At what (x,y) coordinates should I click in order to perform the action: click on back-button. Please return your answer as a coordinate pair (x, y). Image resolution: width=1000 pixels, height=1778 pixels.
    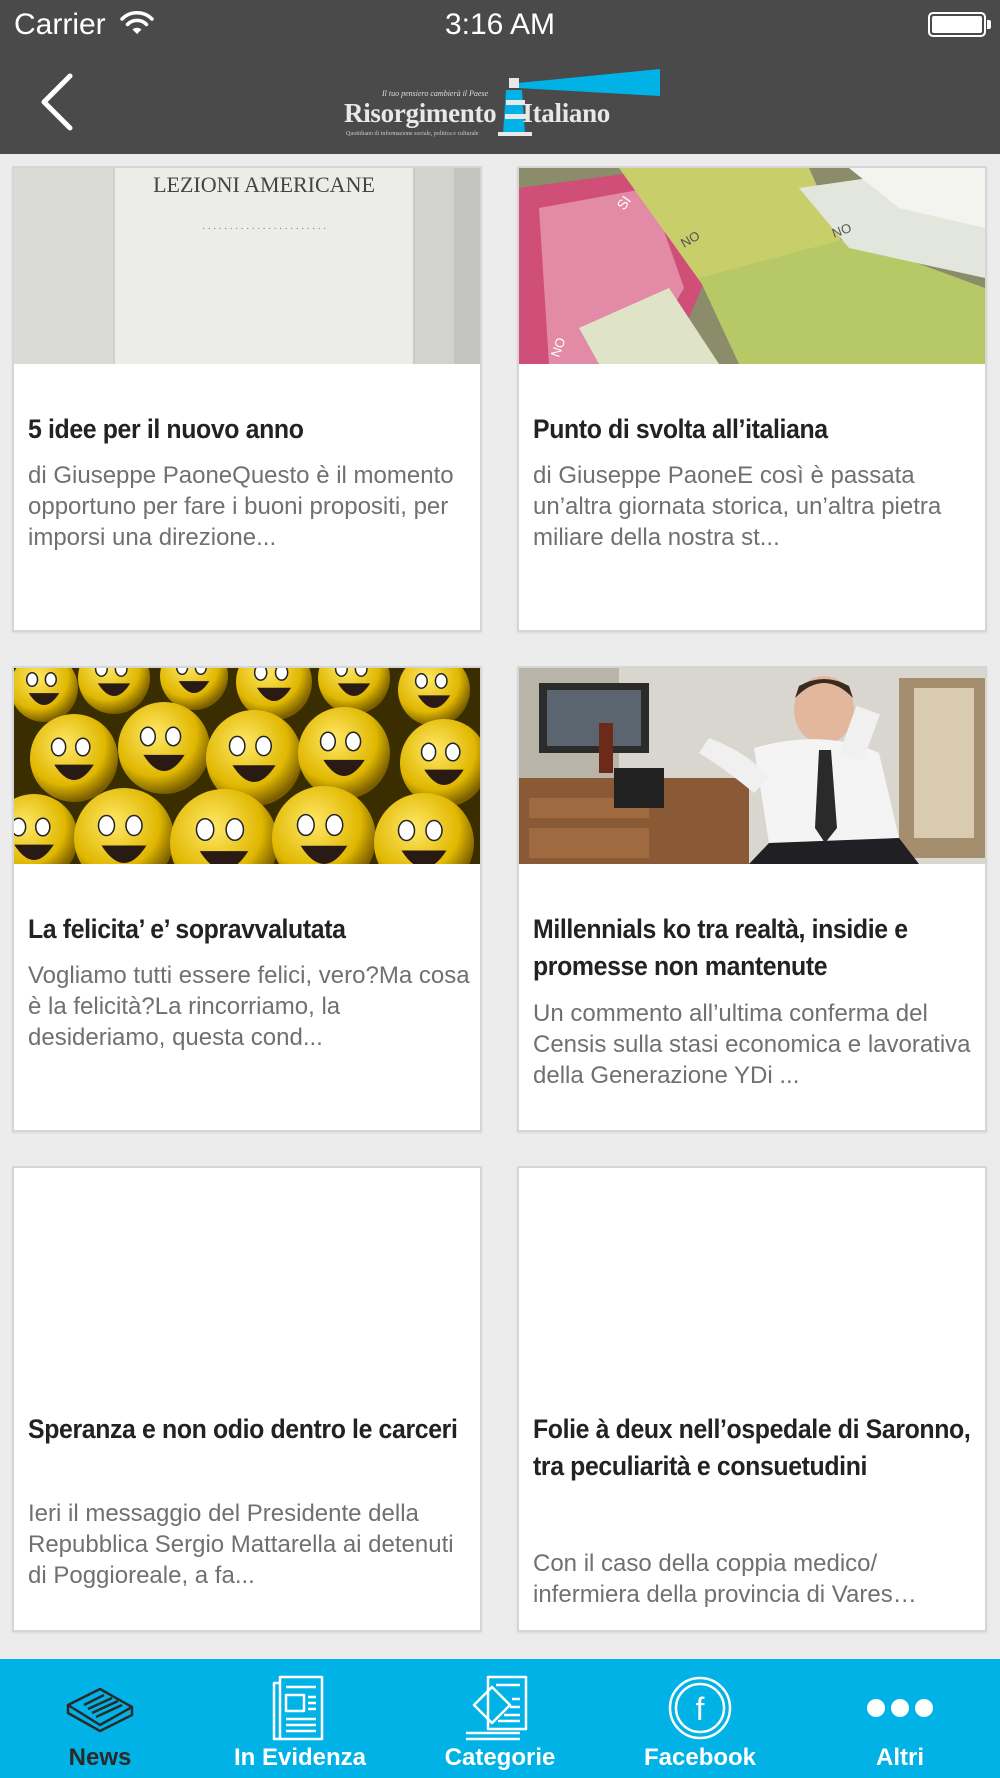
    Looking at the image, I should click on (60, 102).